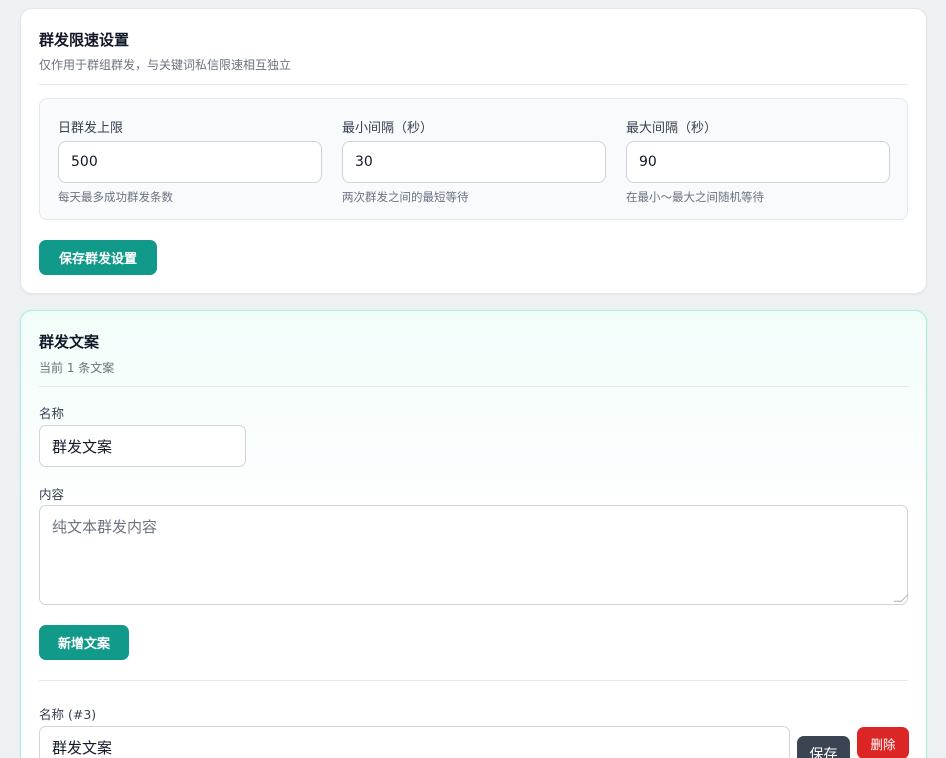  What do you see at coordinates (414, 742) in the screenshot?
I see `existing-name-input: 群发文案` at bounding box center [414, 742].